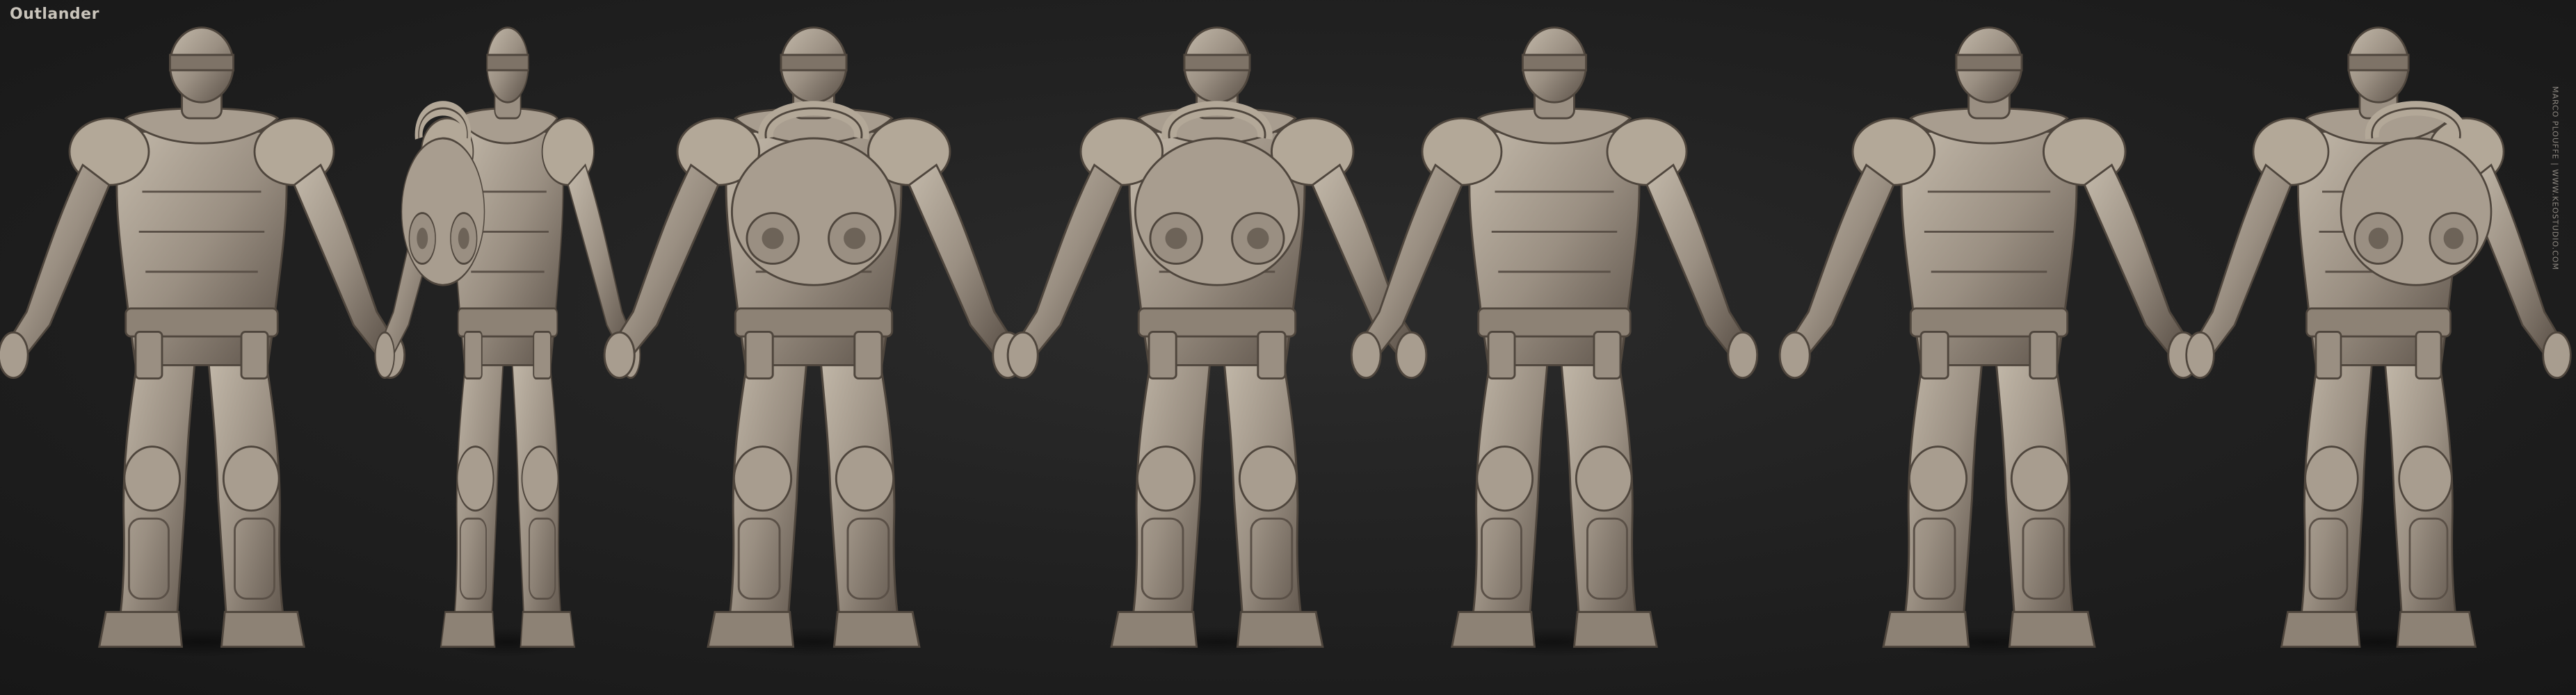  I want to click on figure-back-three-quarter-right, so click(2378, 342).